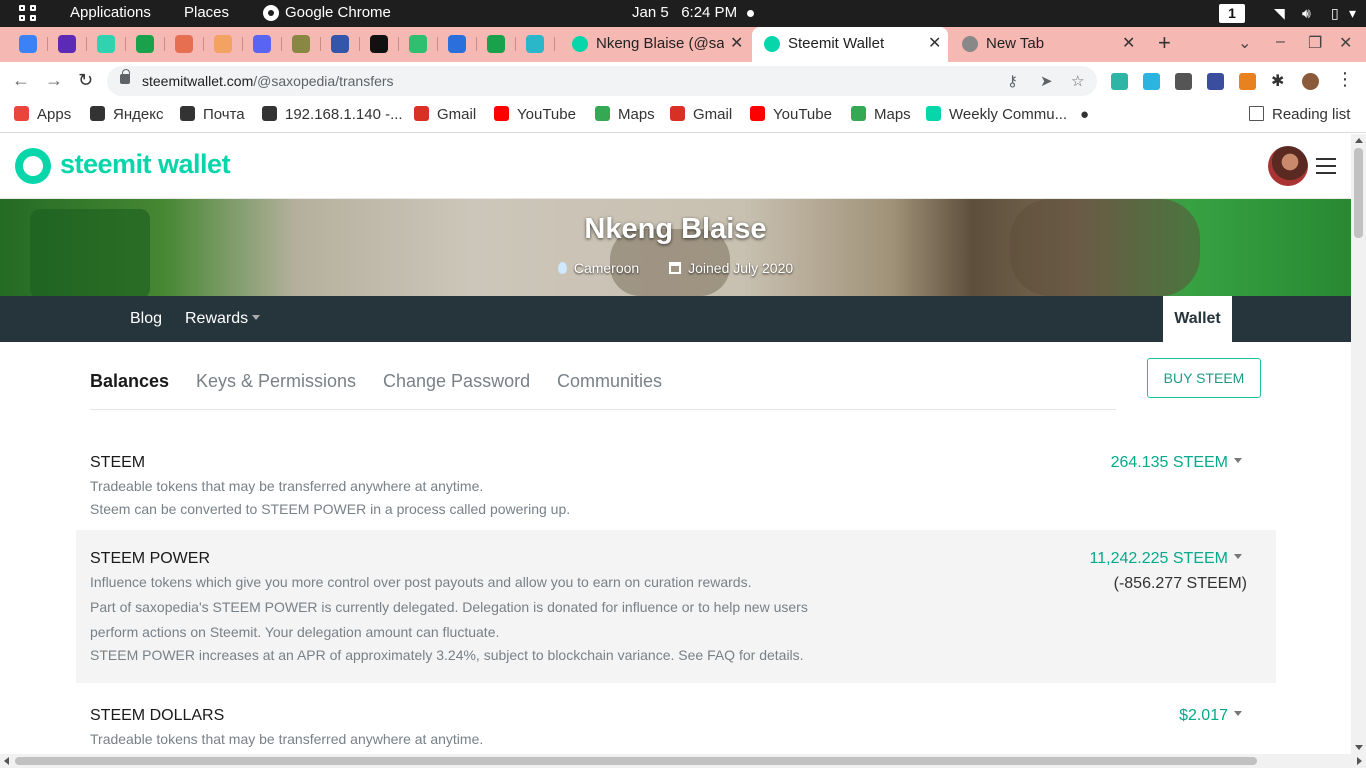  I want to click on battery-icon: ▯, so click(1335, 13).